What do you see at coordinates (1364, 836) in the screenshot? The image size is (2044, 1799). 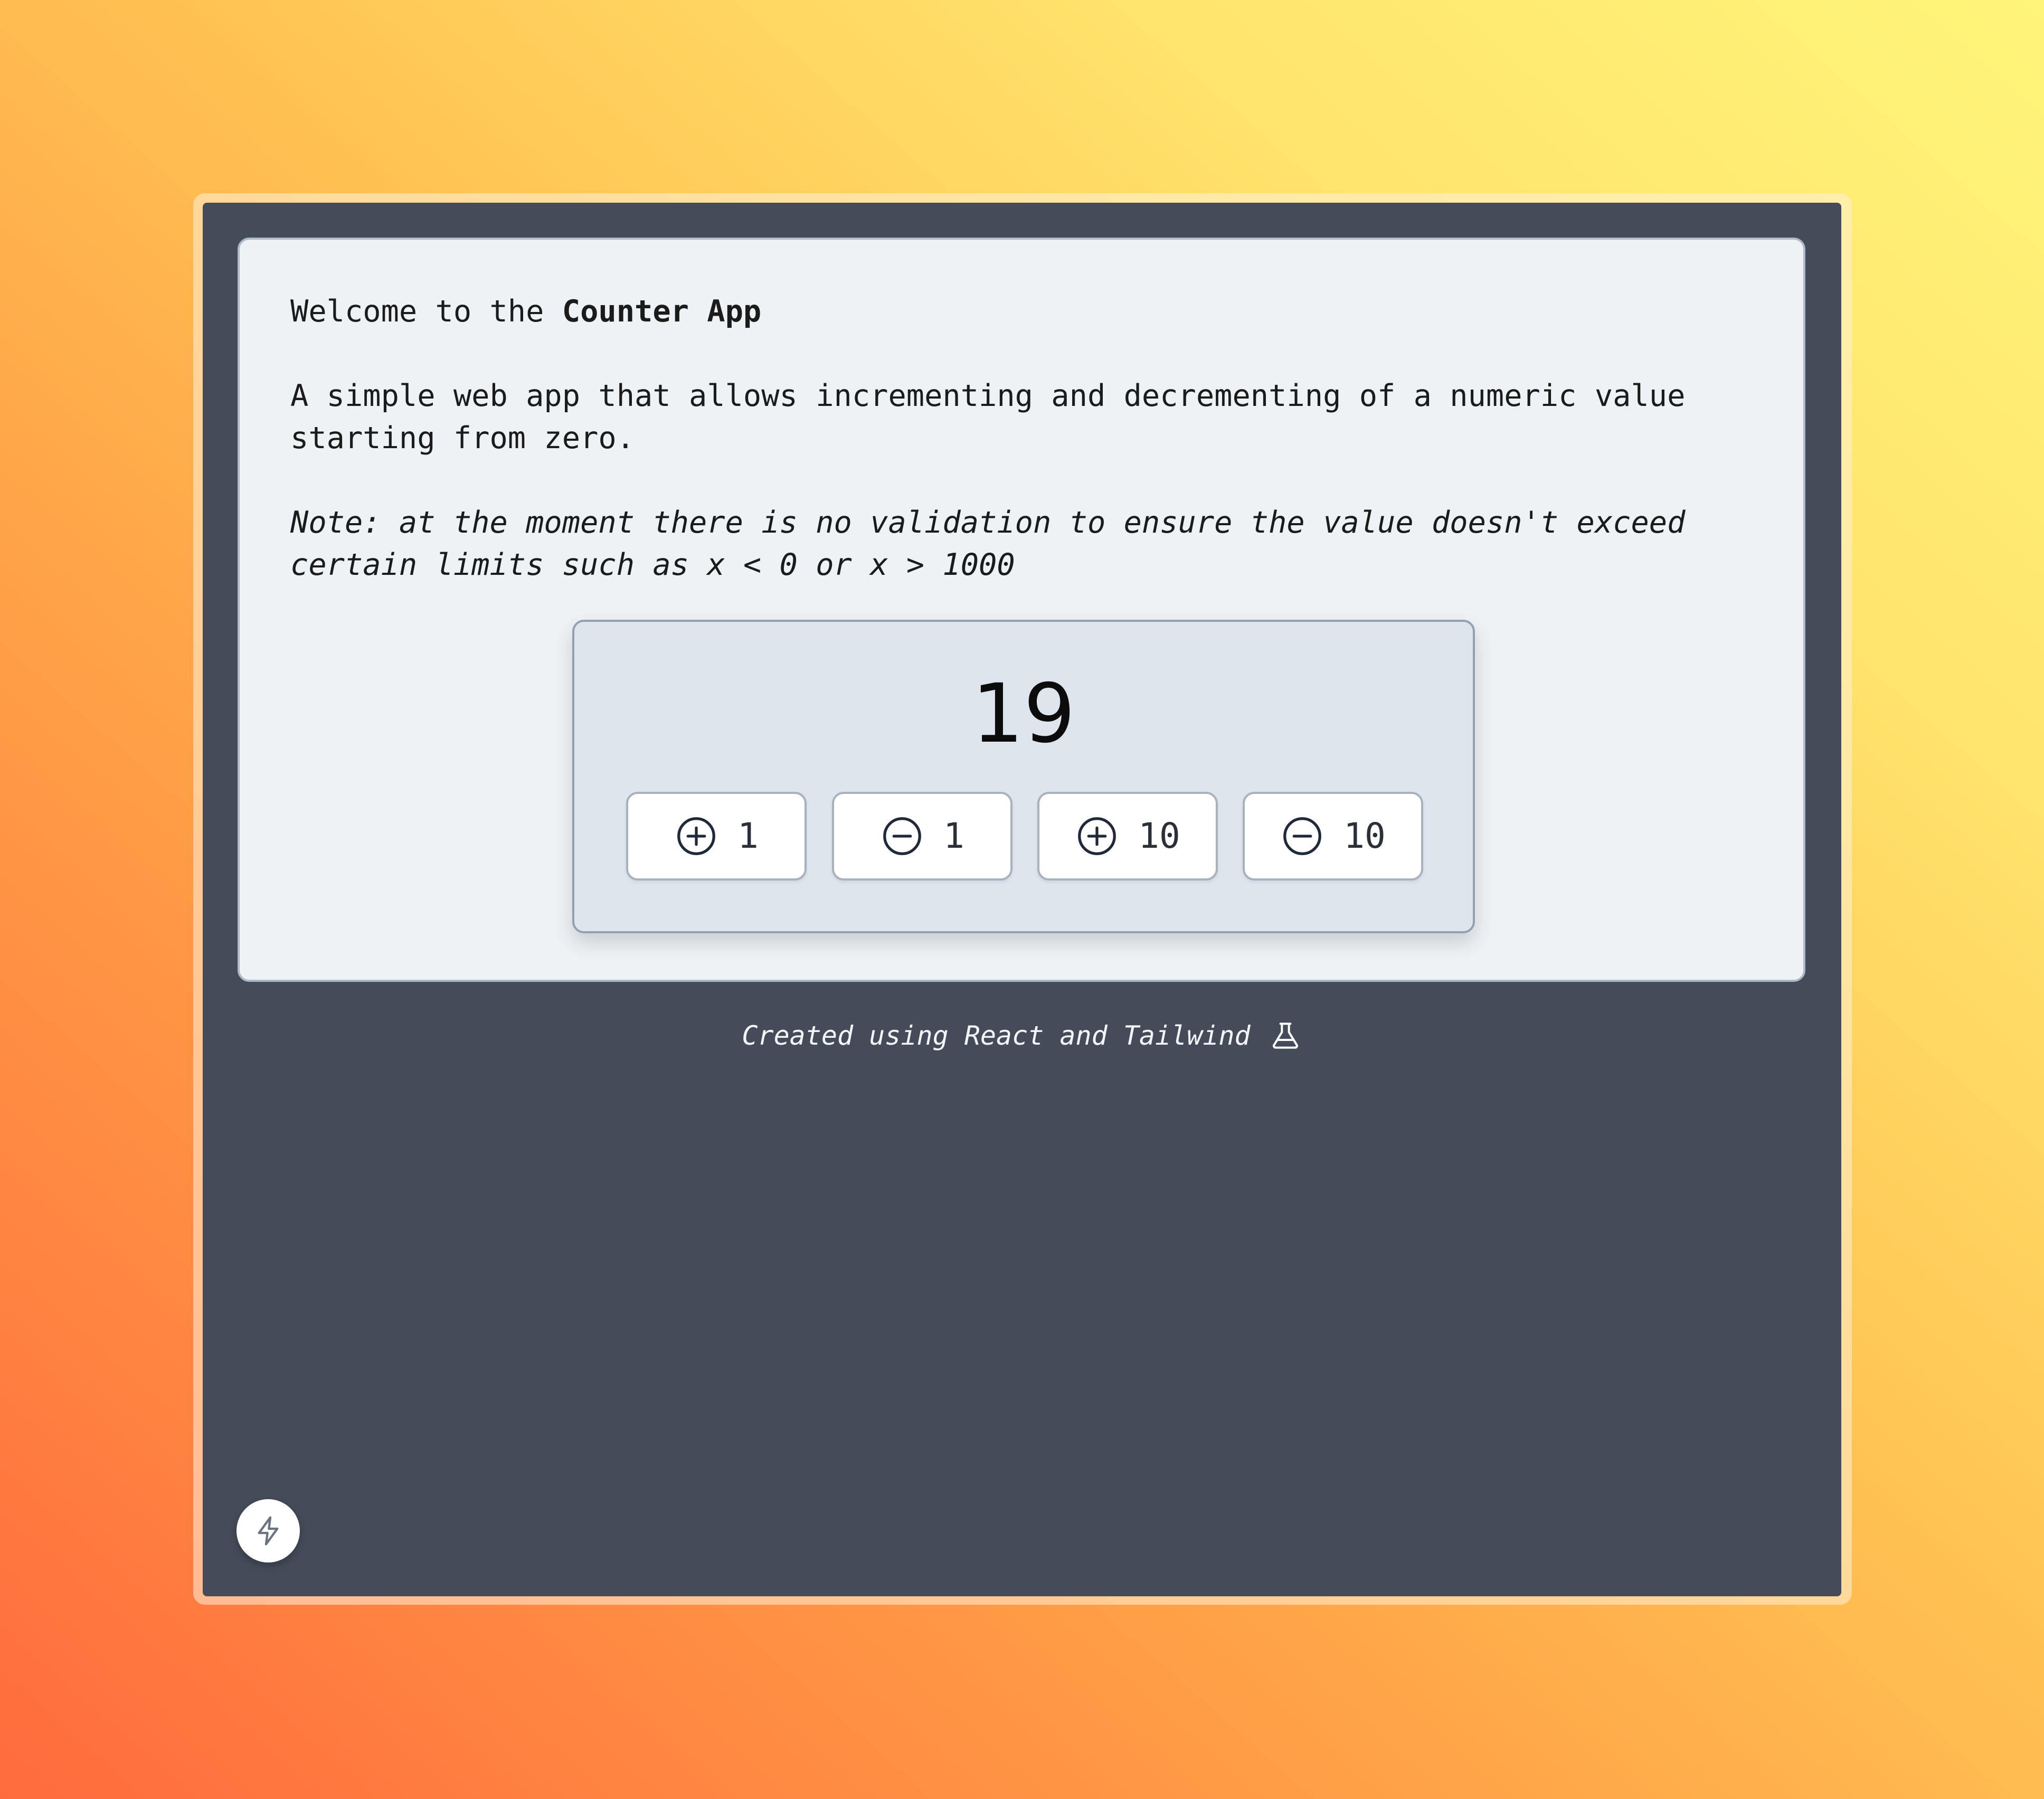 I see `decrement-10-label: 10` at bounding box center [1364, 836].